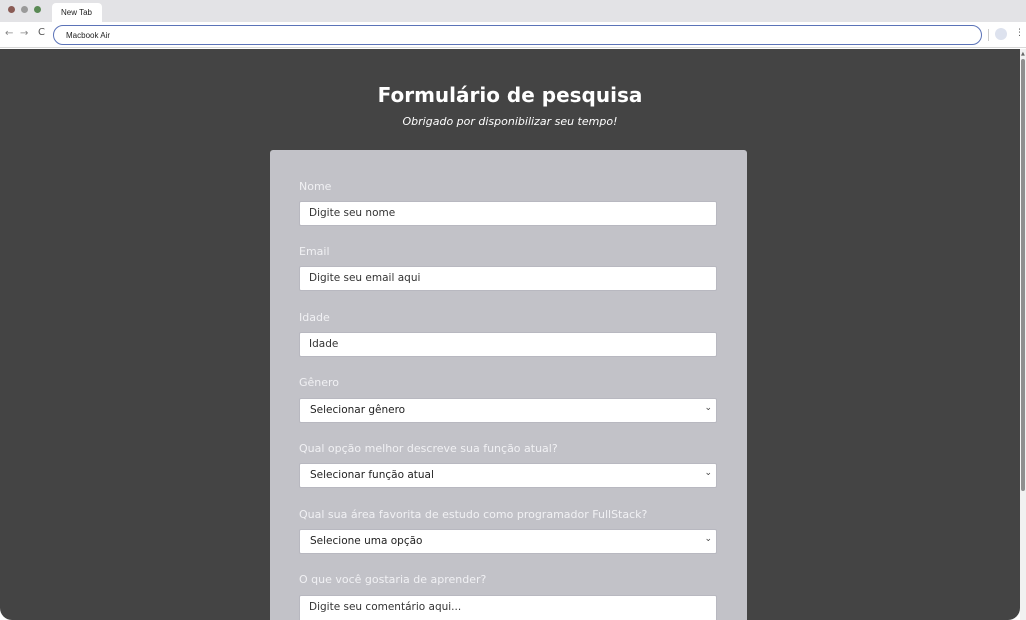 The image size is (1026, 620). What do you see at coordinates (41, 32) in the screenshot?
I see `reload-icon: C` at bounding box center [41, 32].